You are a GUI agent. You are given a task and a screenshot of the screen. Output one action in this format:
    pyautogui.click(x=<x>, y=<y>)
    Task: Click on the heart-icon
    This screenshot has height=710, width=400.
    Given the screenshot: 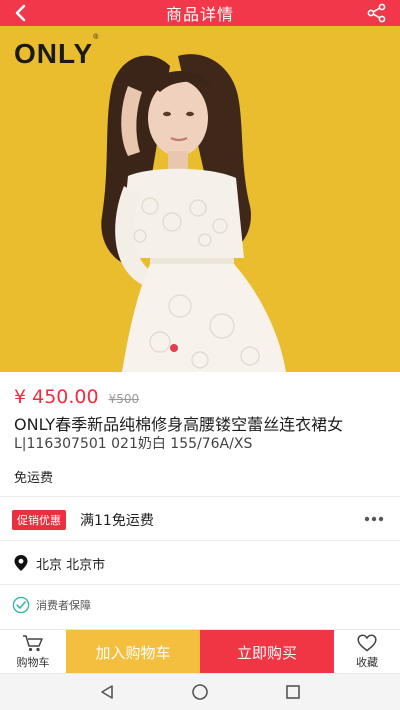 What is the action you would take?
    pyautogui.click(x=367, y=643)
    